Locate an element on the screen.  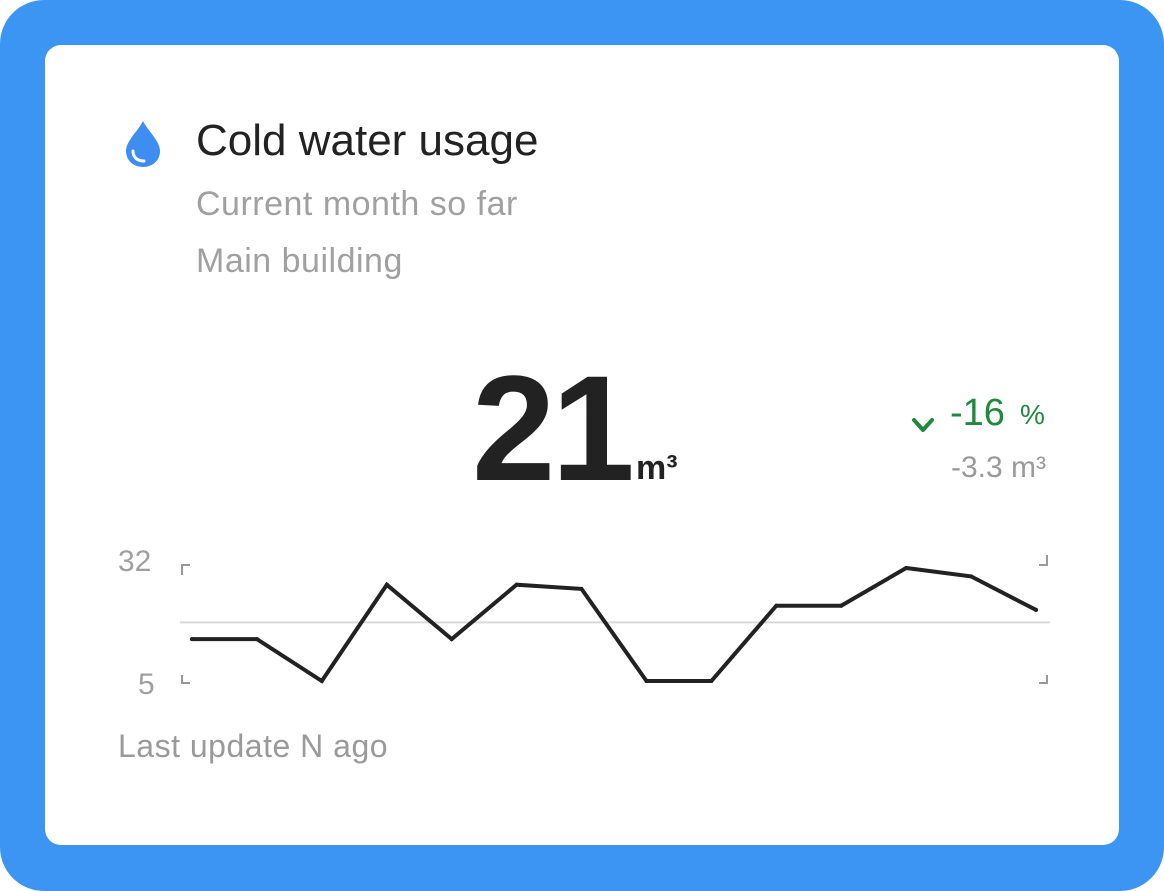
corner-mark-bottom-left is located at coordinates (185, 679).